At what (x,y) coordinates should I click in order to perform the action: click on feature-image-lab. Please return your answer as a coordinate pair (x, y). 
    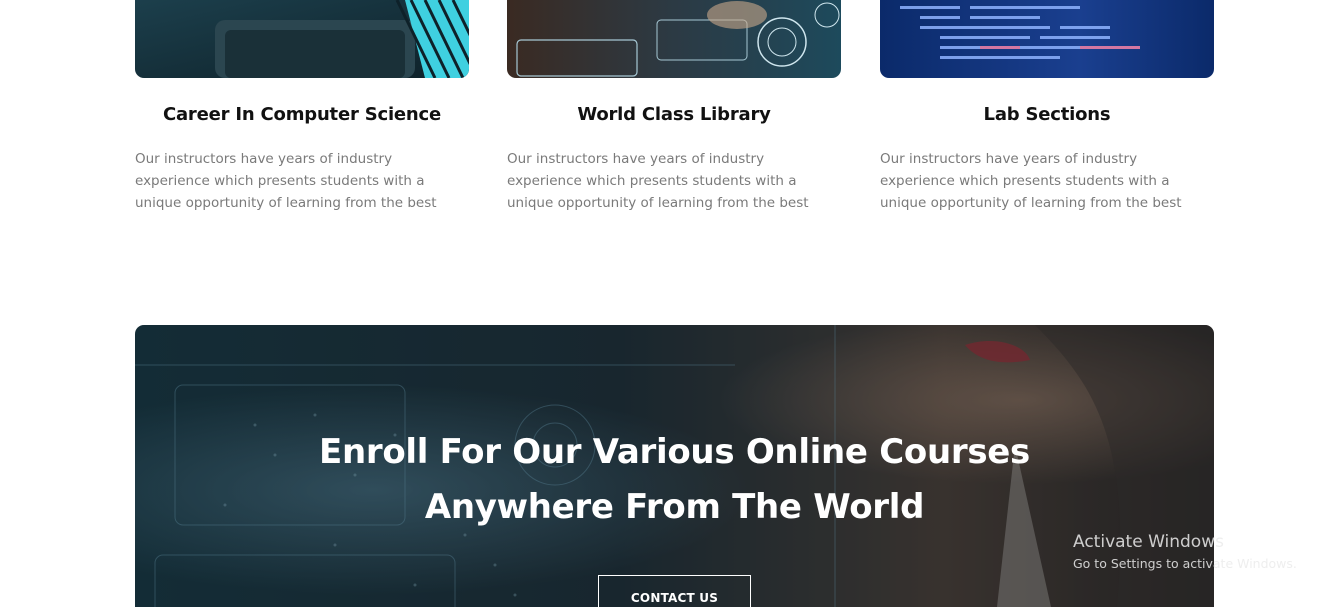
    Looking at the image, I should click on (1047, 39).